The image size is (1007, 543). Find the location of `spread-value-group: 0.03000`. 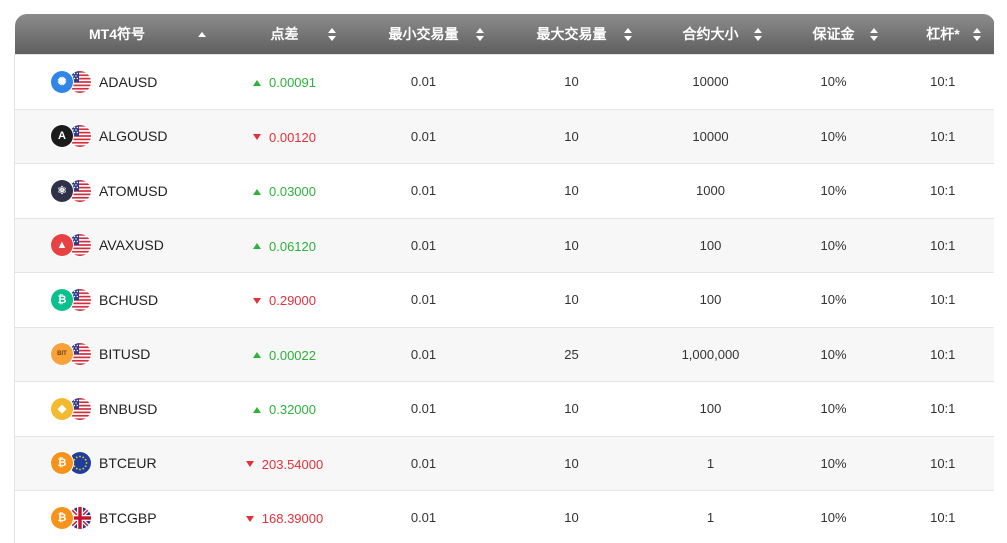

spread-value-group: 0.03000 is located at coordinates (284, 191).